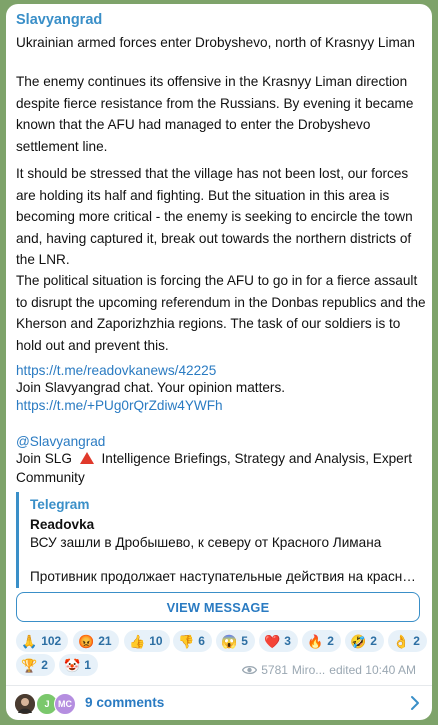 This screenshot has height=725, width=438. Describe the element at coordinates (219, 703) in the screenshot. I see `comments-bar: J MC 9 comments` at that location.